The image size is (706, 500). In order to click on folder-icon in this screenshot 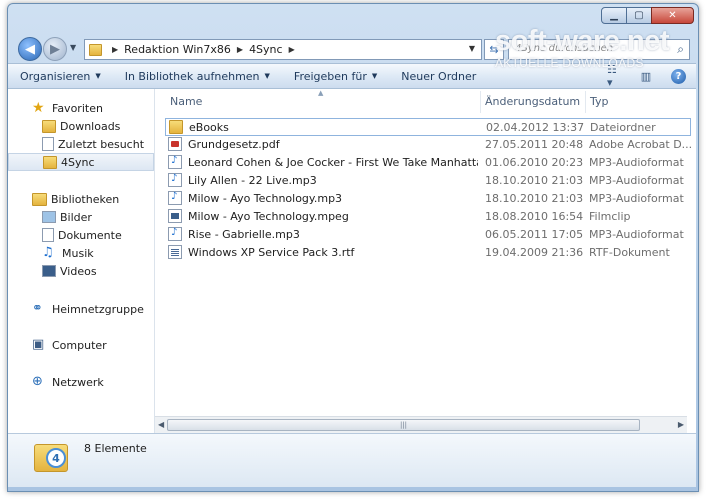, I will do `click(176, 127)`.